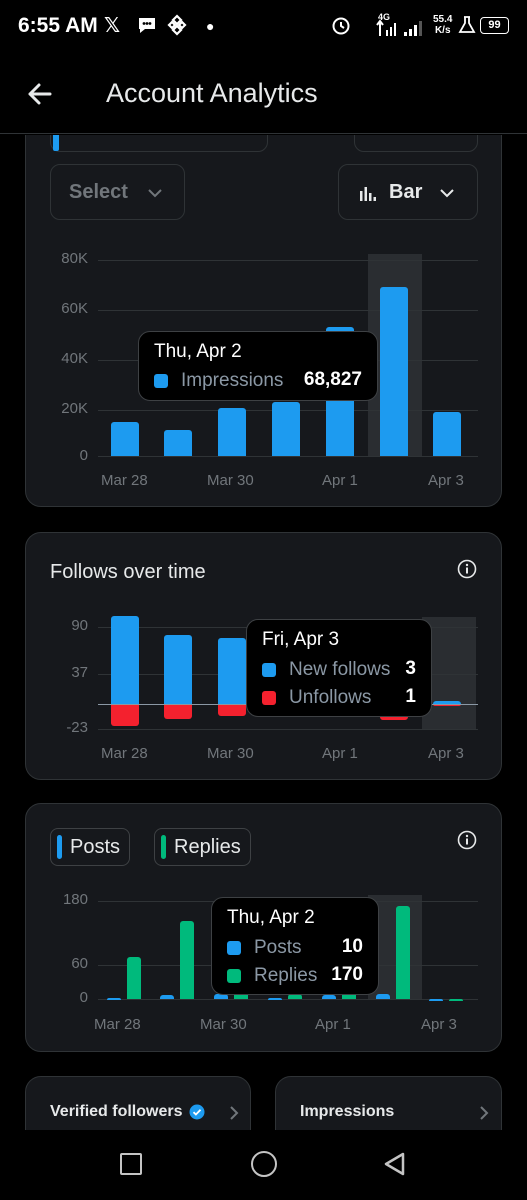  I want to click on x-icon: 𝕏, so click(112, 26).